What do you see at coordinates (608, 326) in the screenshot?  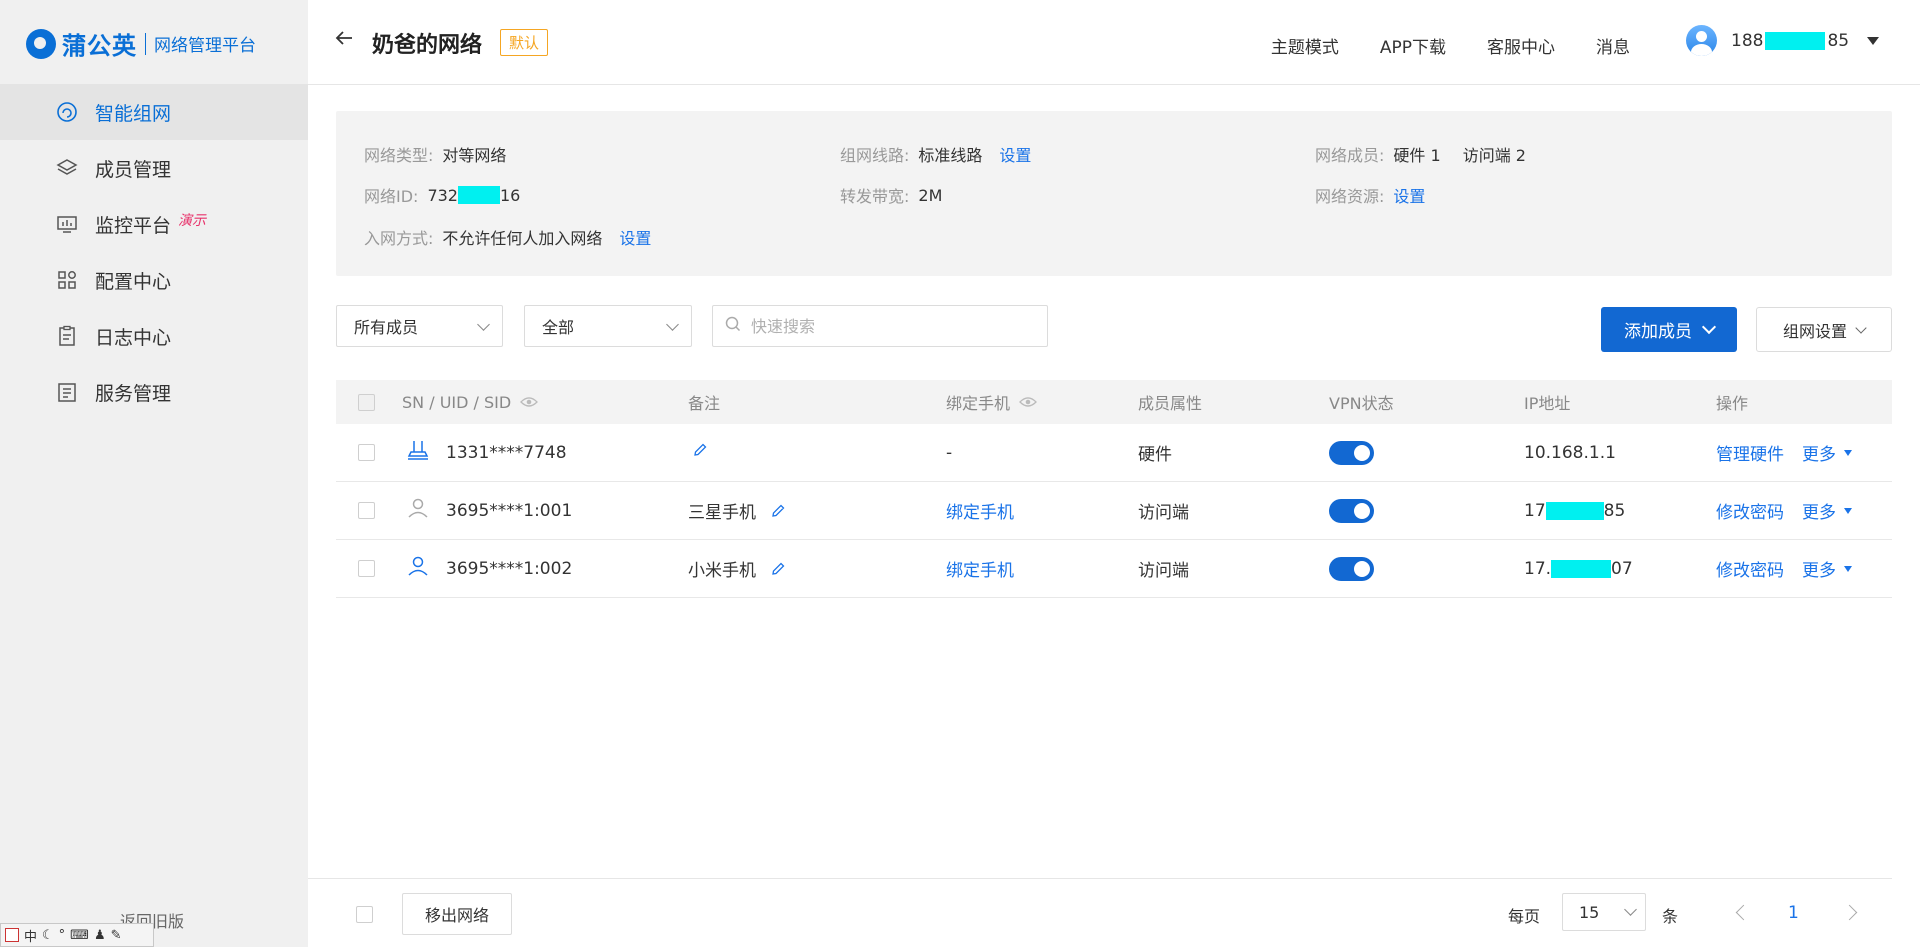 I see `type-filter-select: 全部` at bounding box center [608, 326].